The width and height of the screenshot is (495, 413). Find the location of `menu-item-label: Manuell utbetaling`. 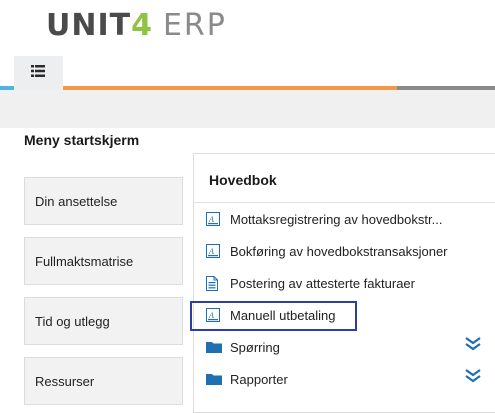

menu-item-label: Manuell utbetaling is located at coordinates (283, 315).